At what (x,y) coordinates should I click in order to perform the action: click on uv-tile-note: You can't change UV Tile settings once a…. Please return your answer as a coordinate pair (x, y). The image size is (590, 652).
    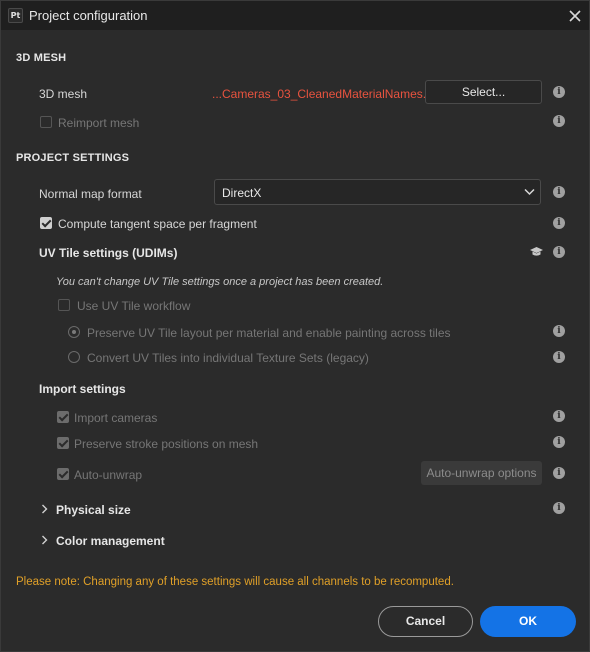
    Looking at the image, I should click on (220, 282).